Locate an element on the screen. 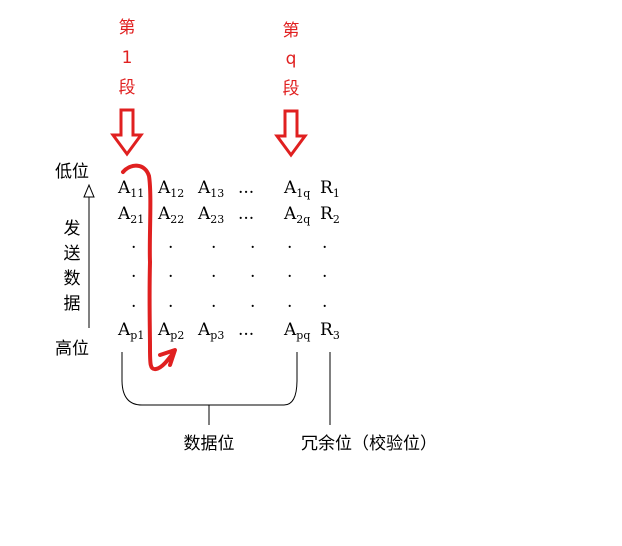 The width and height of the screenshot is (622, 546). cell-r2: R2 is located at coordinates (330, 215).